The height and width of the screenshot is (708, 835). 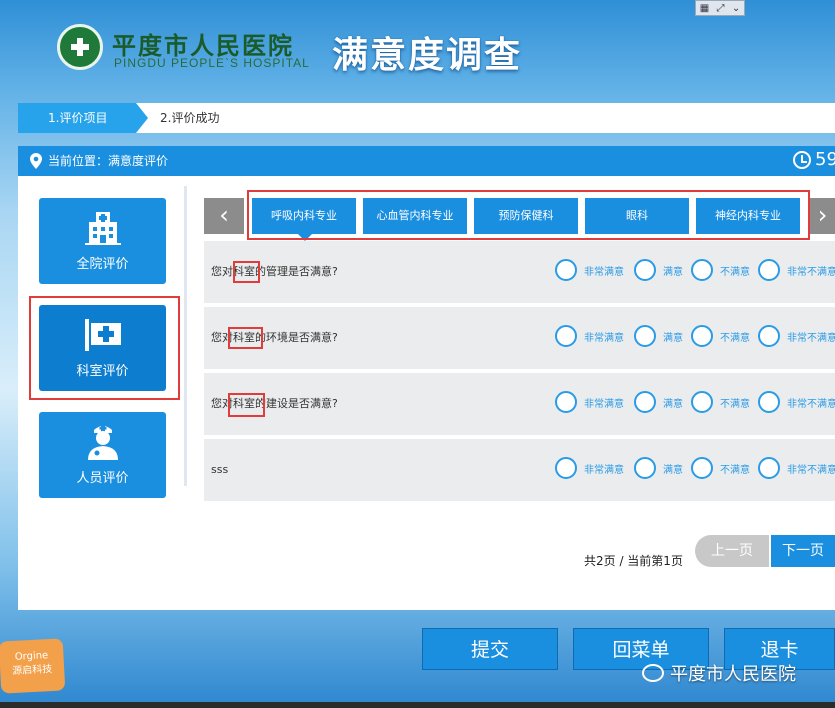 I want to click on countdown-timer: 59, so click(x=814, y=159).